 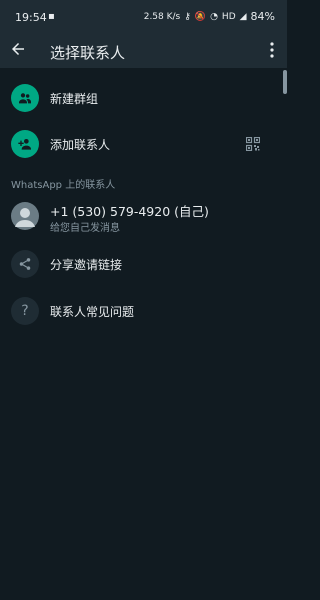 I want to click on share-icon, so click(x=25, y=264).